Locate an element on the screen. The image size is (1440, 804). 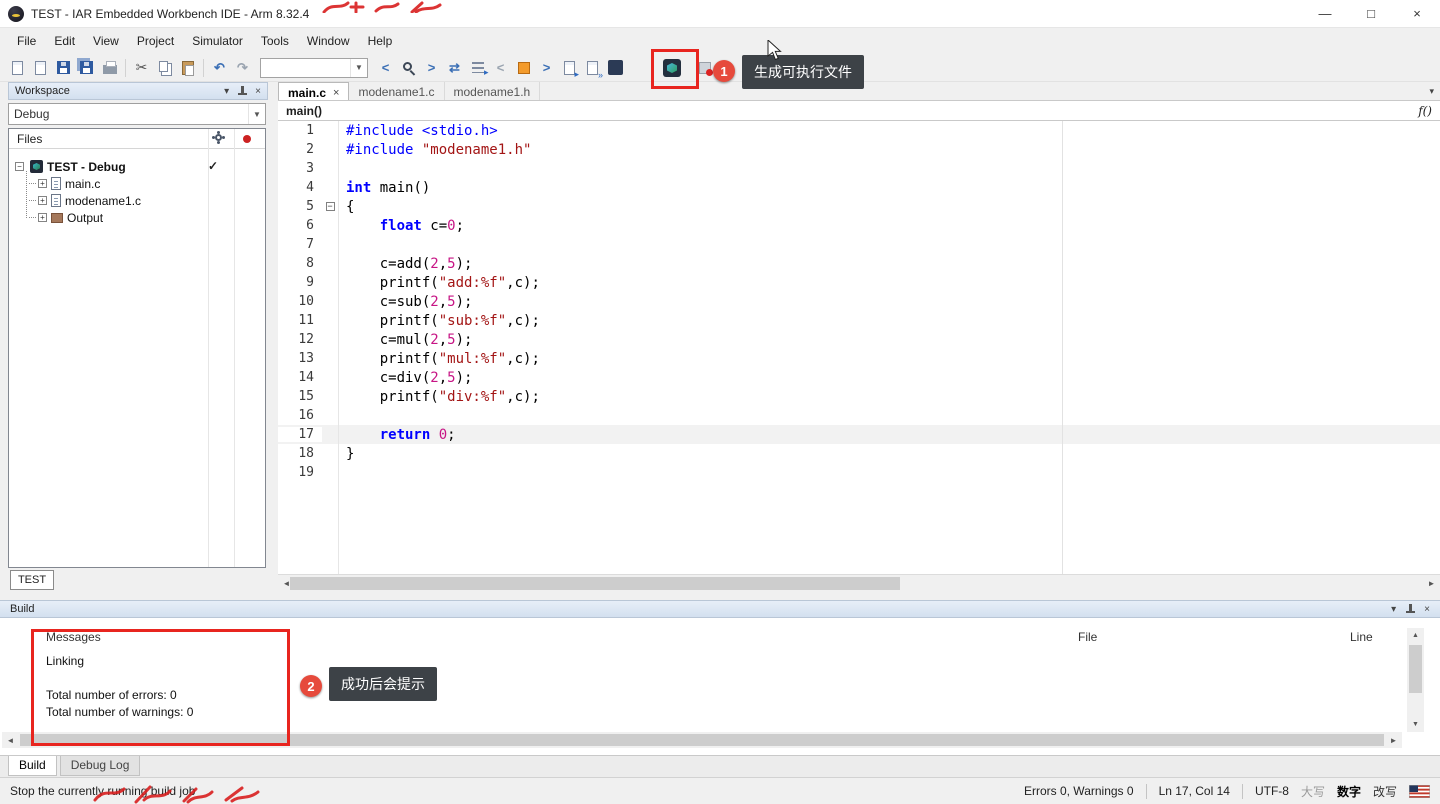
menu-file: File is located at coordinates (26, 41).